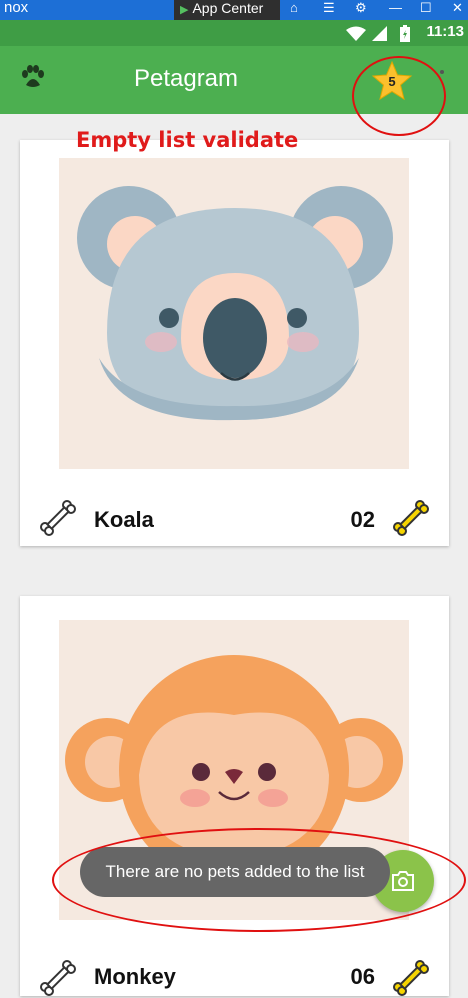  I want to click on app-center-button: ▶ App Center, so click(227, 10).